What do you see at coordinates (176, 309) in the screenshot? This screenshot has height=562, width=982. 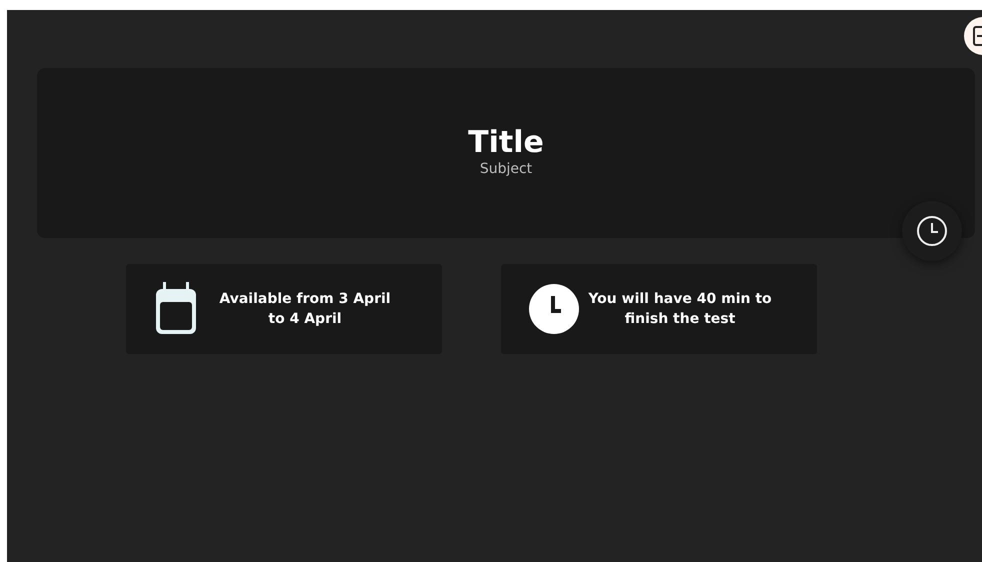 I see `calendar-icon` at bounding box center [176, 309].